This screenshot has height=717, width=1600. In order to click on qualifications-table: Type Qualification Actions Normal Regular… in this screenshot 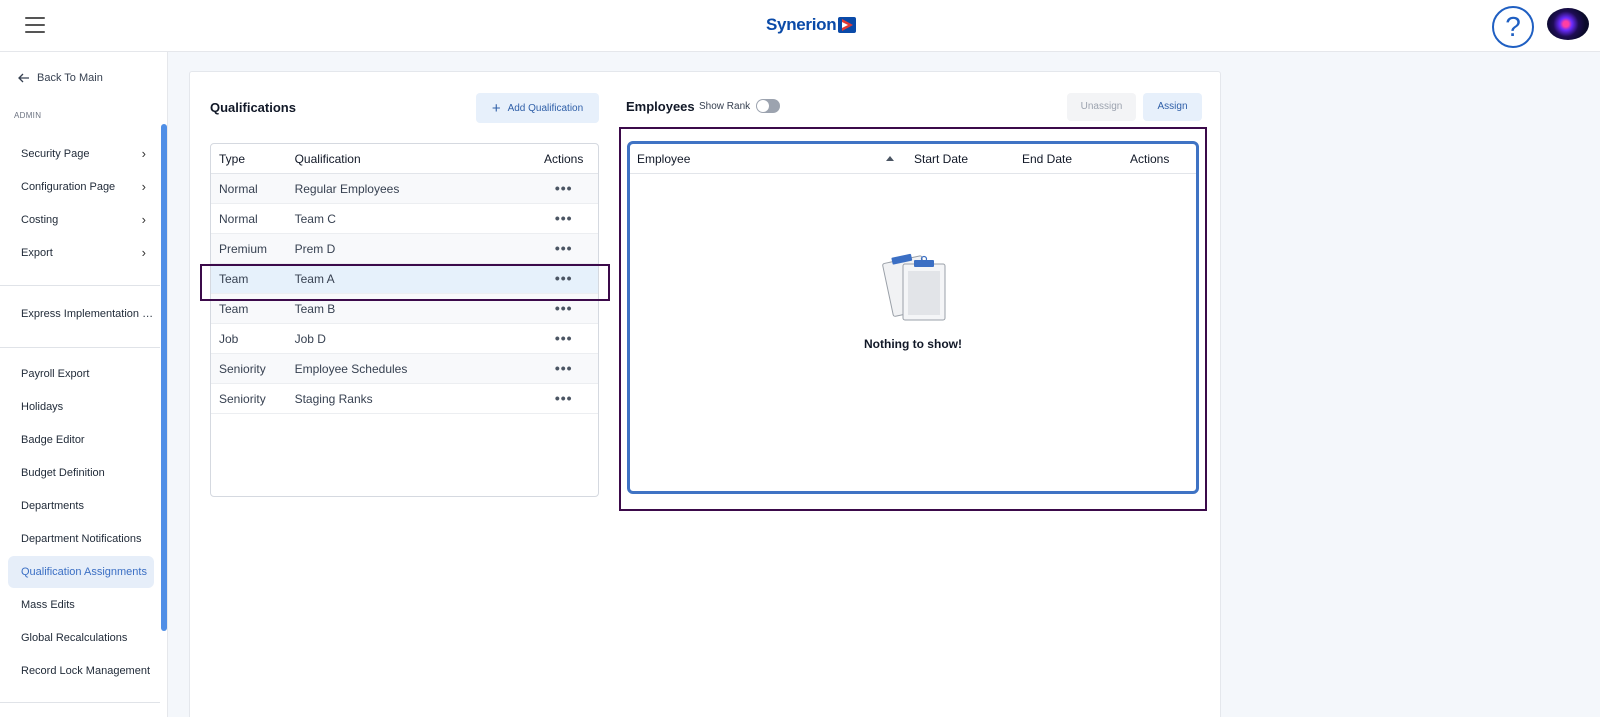, I will do `click(404, 320)`.